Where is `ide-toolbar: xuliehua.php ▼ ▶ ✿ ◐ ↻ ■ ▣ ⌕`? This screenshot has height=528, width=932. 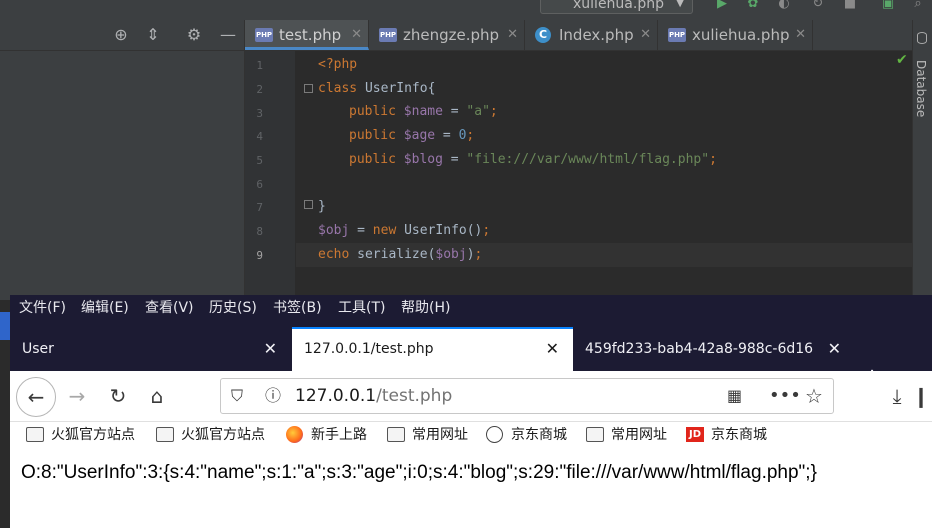 ide-toolbar: xuliehua.php ▼ ▶ ✿ ◐ ↻ ■ ▣ ⌕ is located at coordinates (466, 10).